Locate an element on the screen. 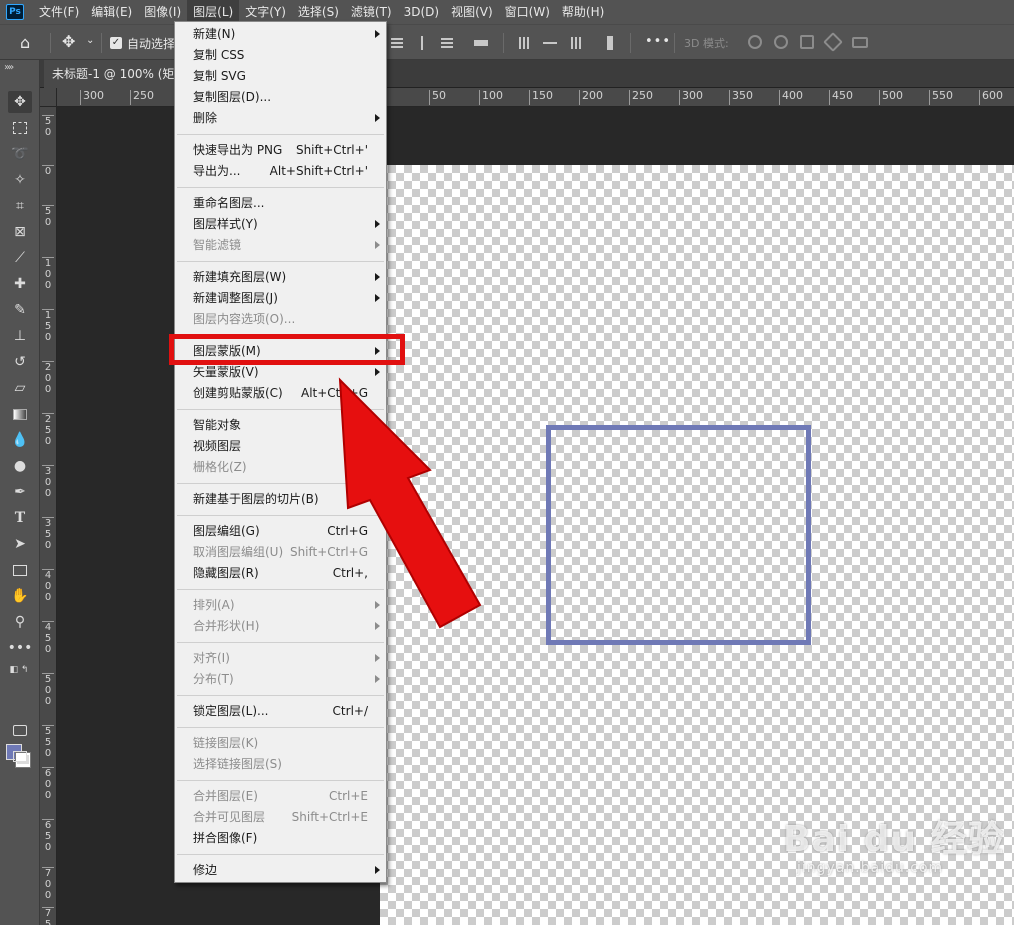 This screenshot has height=925, width=1014. collapse-chevron-icon: »» is located at coordinates (9, 67).